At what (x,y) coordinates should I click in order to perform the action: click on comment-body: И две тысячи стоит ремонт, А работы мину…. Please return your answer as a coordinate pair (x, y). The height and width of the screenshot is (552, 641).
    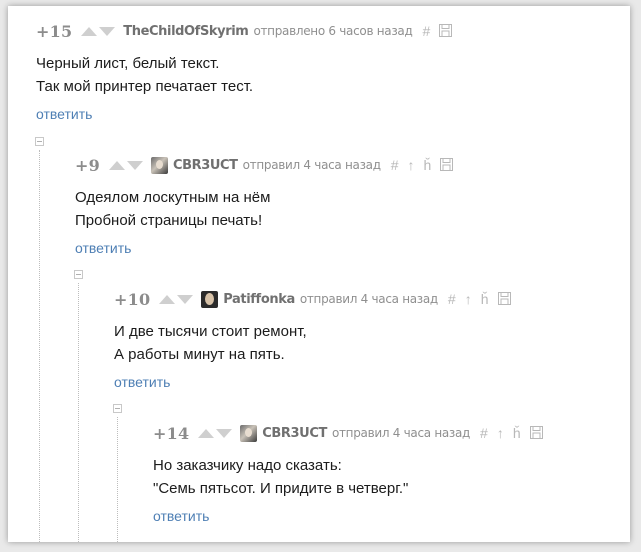
    Looking at the image, I should click on (312, 343).